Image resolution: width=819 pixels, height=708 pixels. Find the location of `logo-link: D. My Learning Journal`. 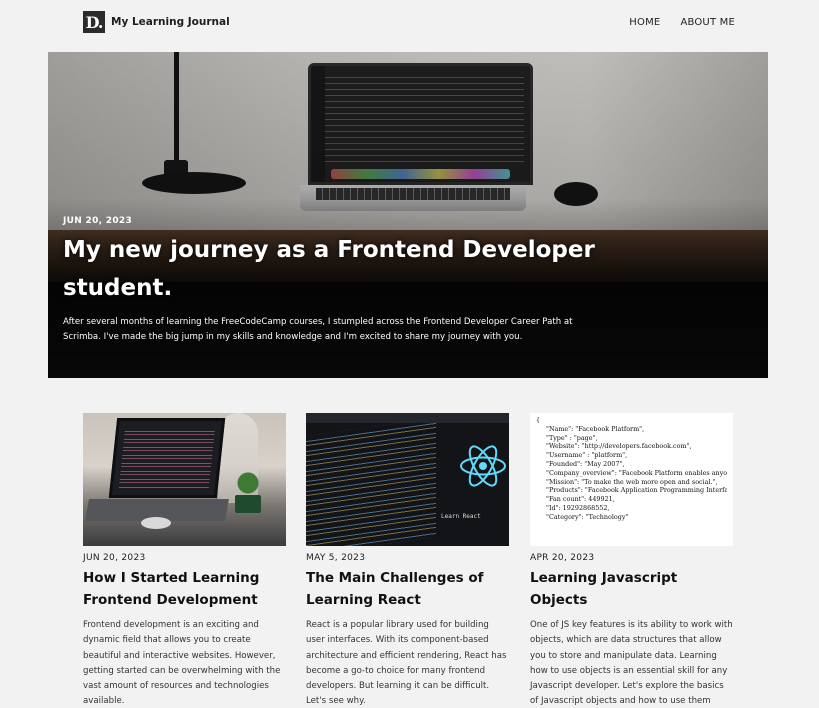

logo-link: D. My Learning Journal is located at coordinates (156, 22).